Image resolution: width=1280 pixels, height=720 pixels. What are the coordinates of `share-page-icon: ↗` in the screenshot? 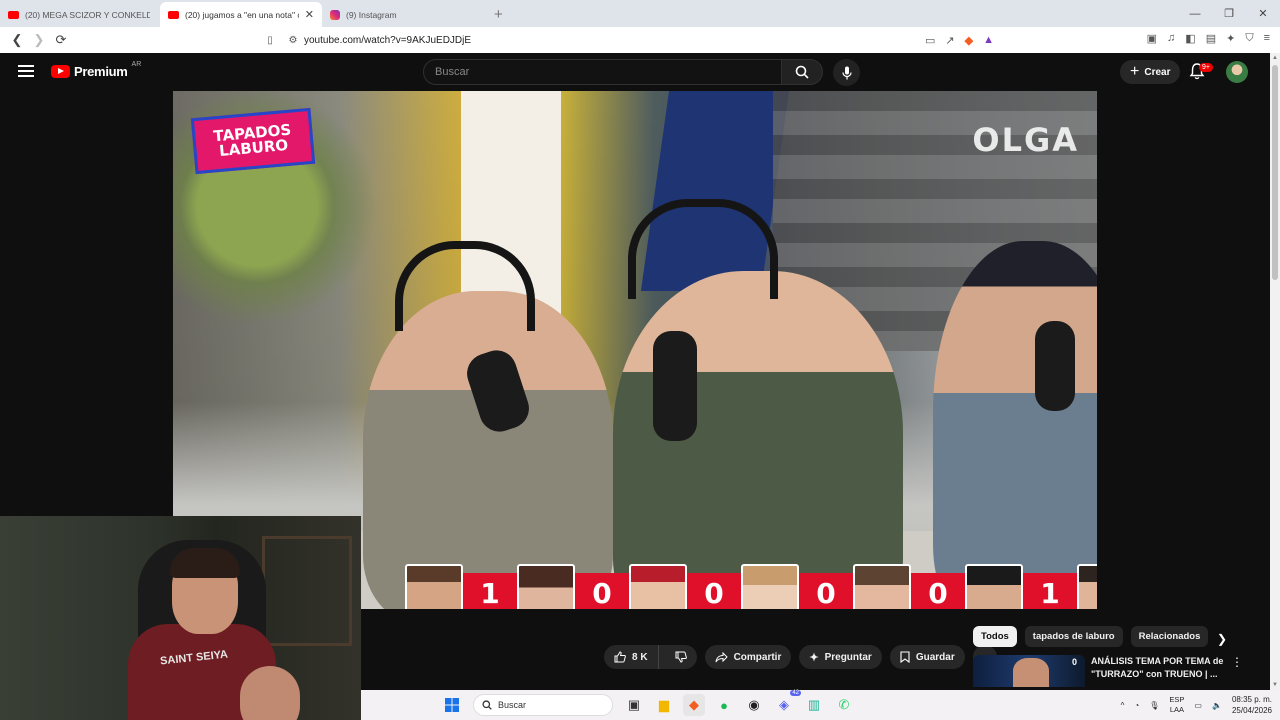 It's located at (949, 40).